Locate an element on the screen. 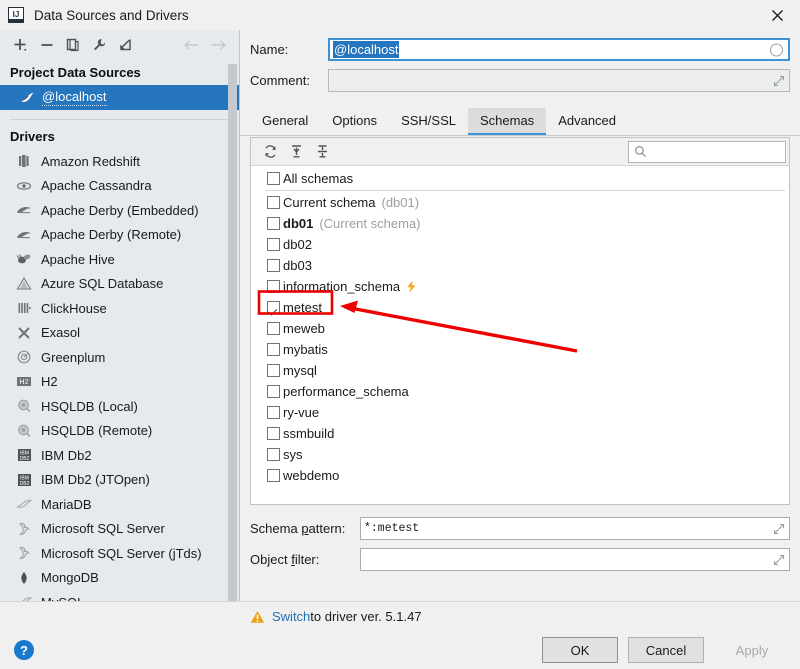 This screenshot has width=800, height=669. driver-item-hsqldb-local: HSQLDB (Local) is located at coordinates (119, 406).